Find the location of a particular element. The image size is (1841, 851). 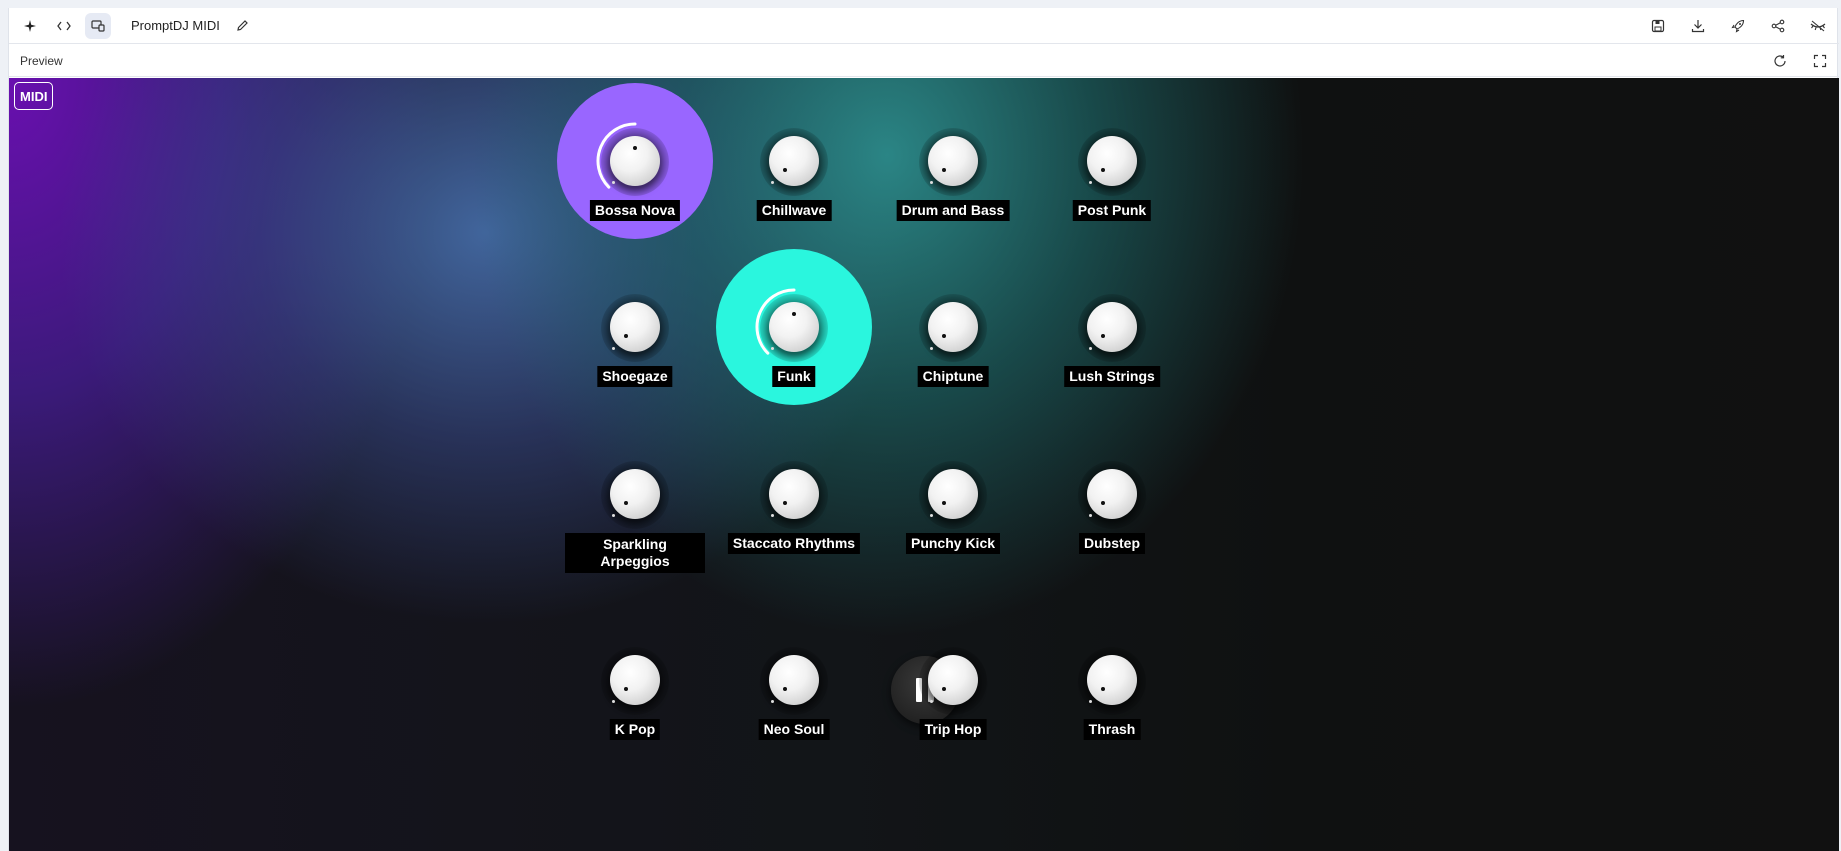

prompt-knob: Punchy Kick is located at coordinates (953, 514).